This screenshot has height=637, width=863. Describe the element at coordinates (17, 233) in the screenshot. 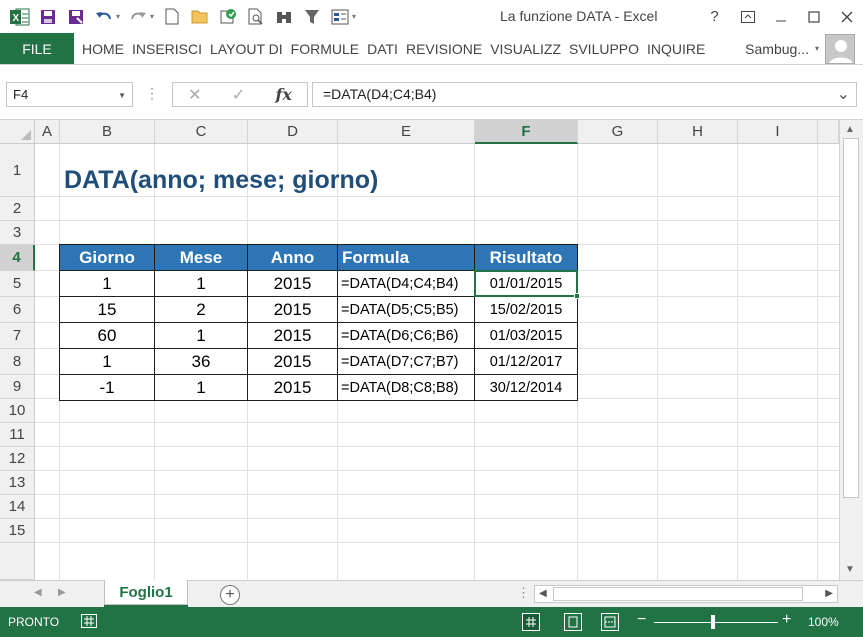

I see `row-header-3: 3` at that location.